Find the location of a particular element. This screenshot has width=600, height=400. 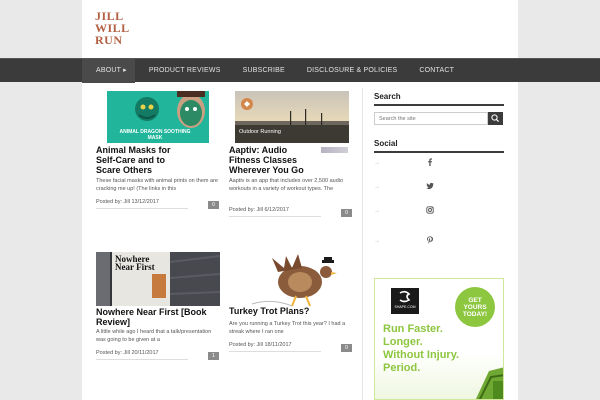

search-icon is located at coordinates (495, 118).